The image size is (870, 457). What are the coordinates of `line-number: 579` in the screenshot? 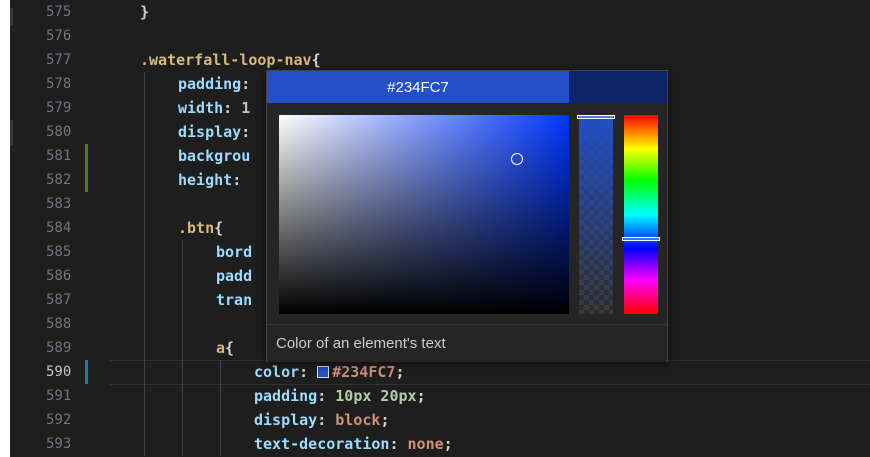 It's located at (59, 108).